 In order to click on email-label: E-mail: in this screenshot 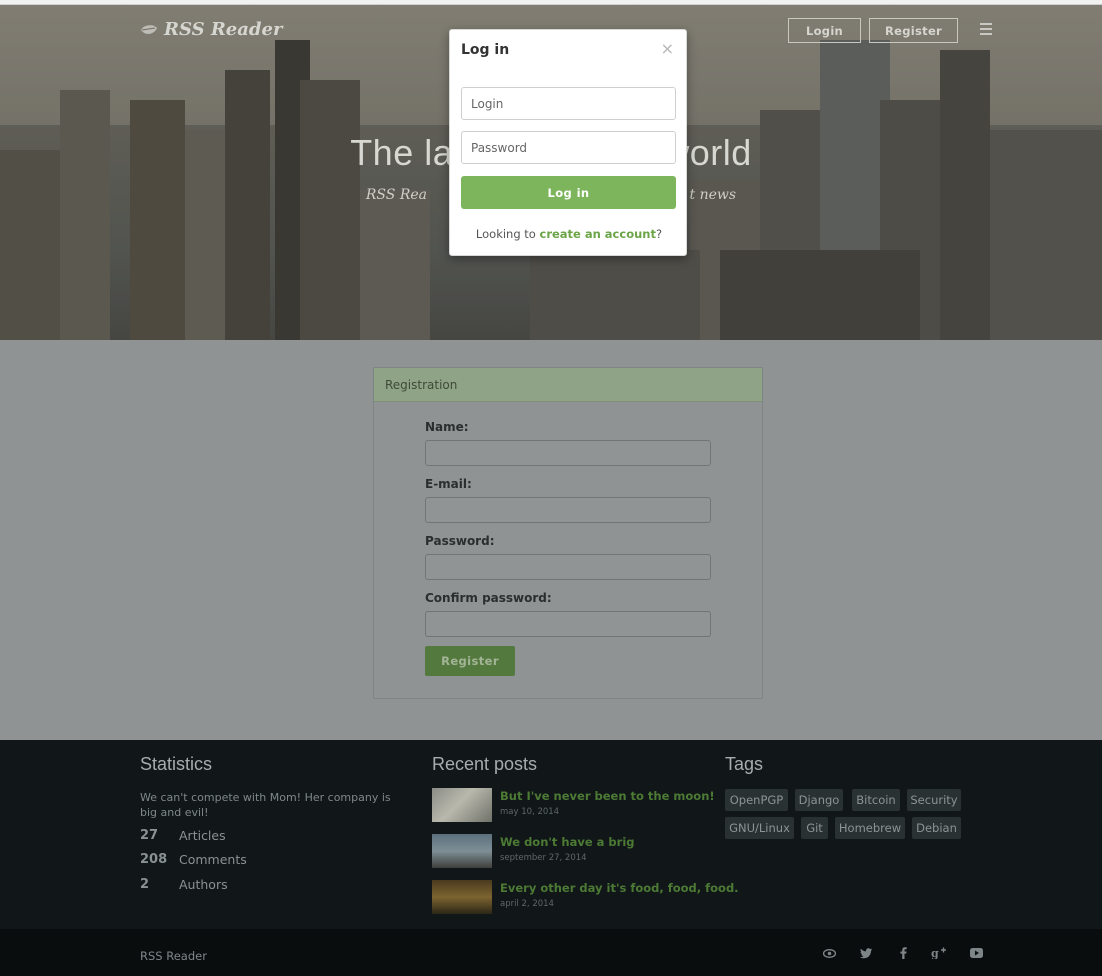, I will do `click(448, 484)`.